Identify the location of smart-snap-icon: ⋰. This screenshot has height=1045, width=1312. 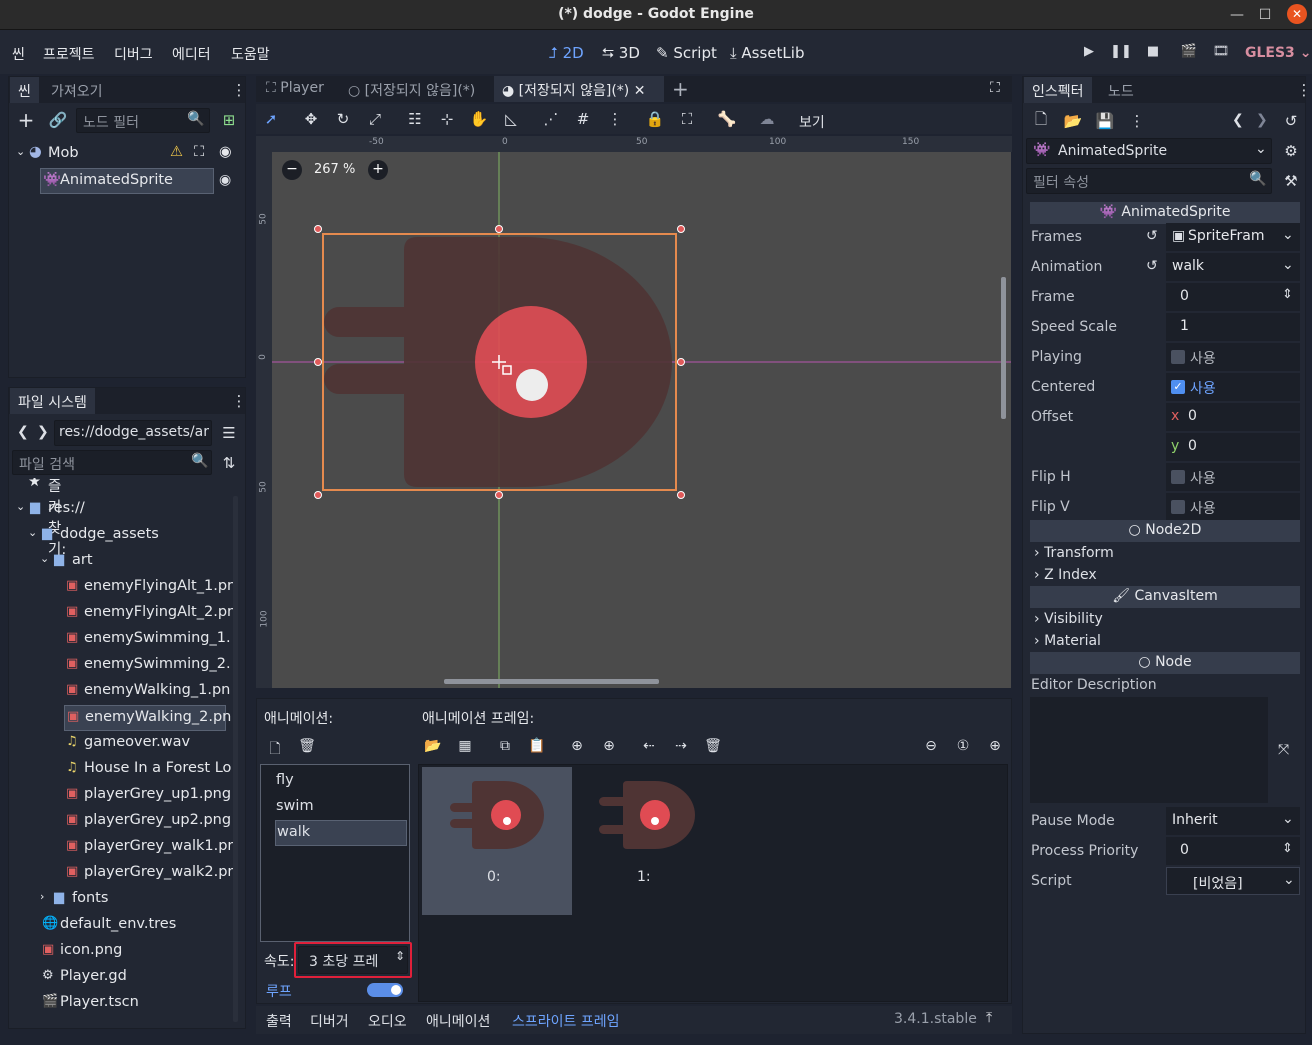
(551, 119).